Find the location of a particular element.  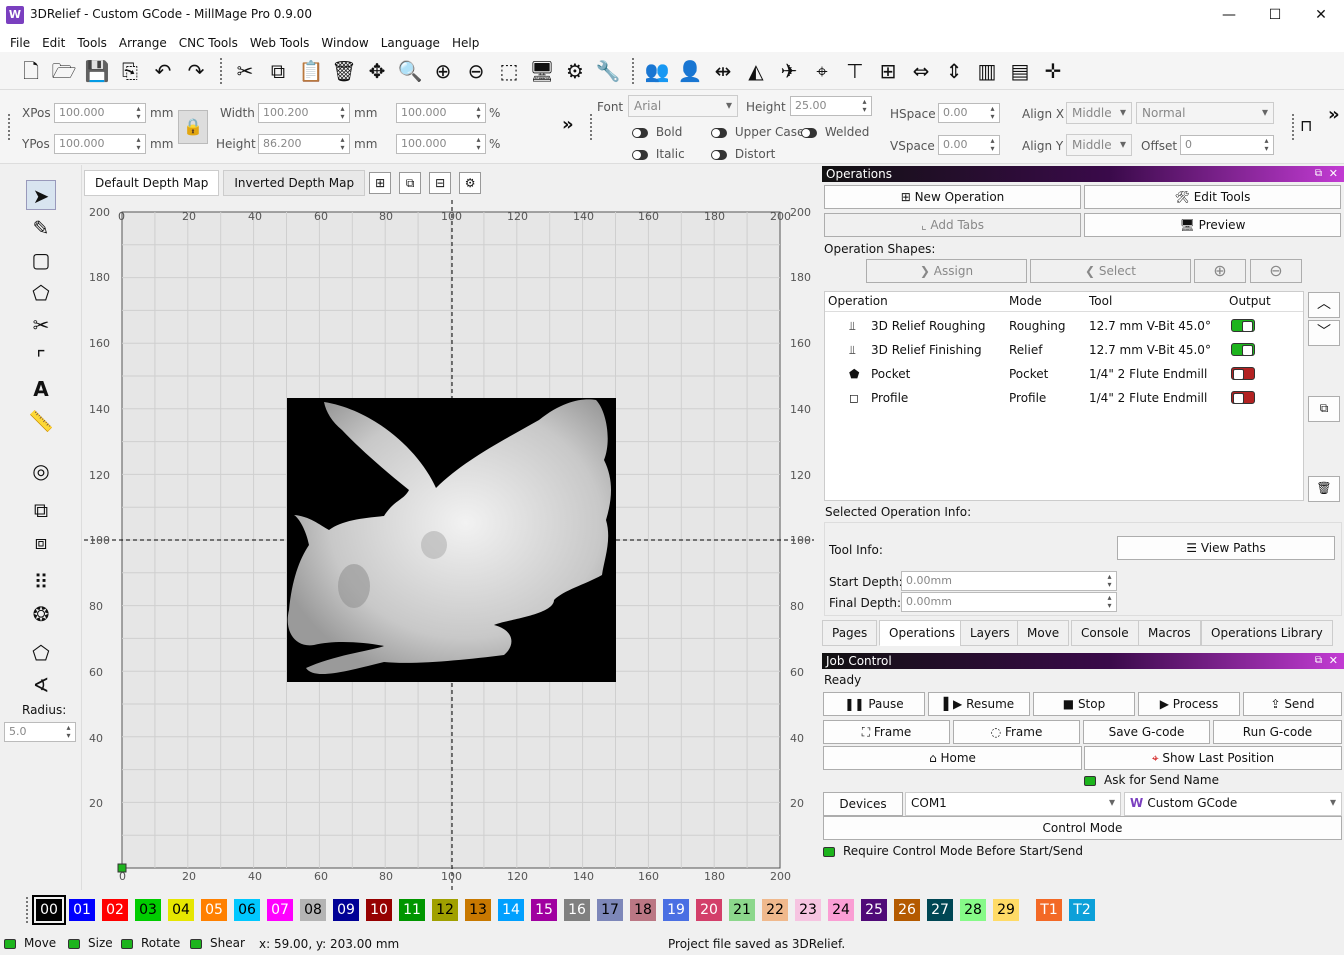

delete-operation-icon: 🗑 is located at coordinates (1324, 489).